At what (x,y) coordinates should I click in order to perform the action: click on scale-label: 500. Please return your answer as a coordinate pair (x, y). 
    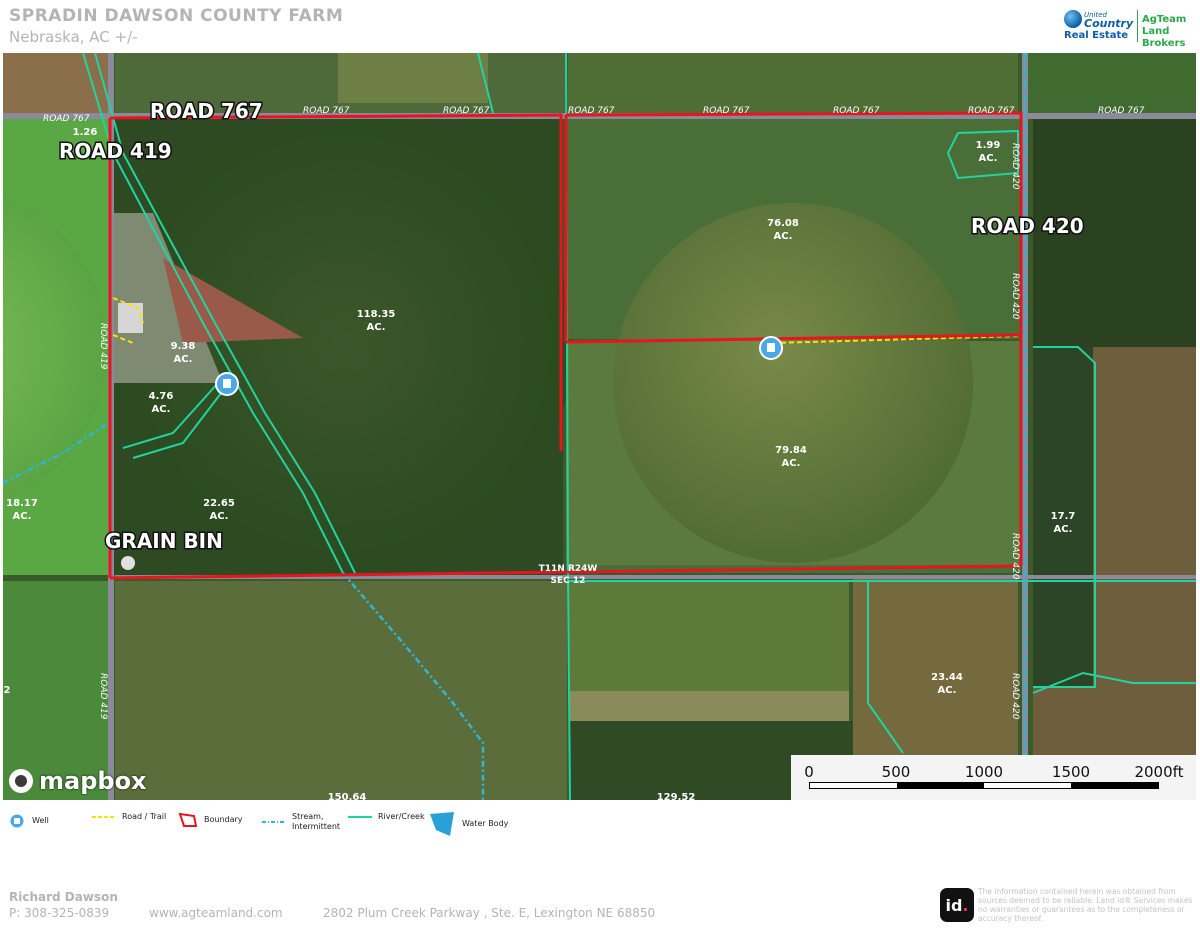
    Looking at the image, I should click on (896, 772).